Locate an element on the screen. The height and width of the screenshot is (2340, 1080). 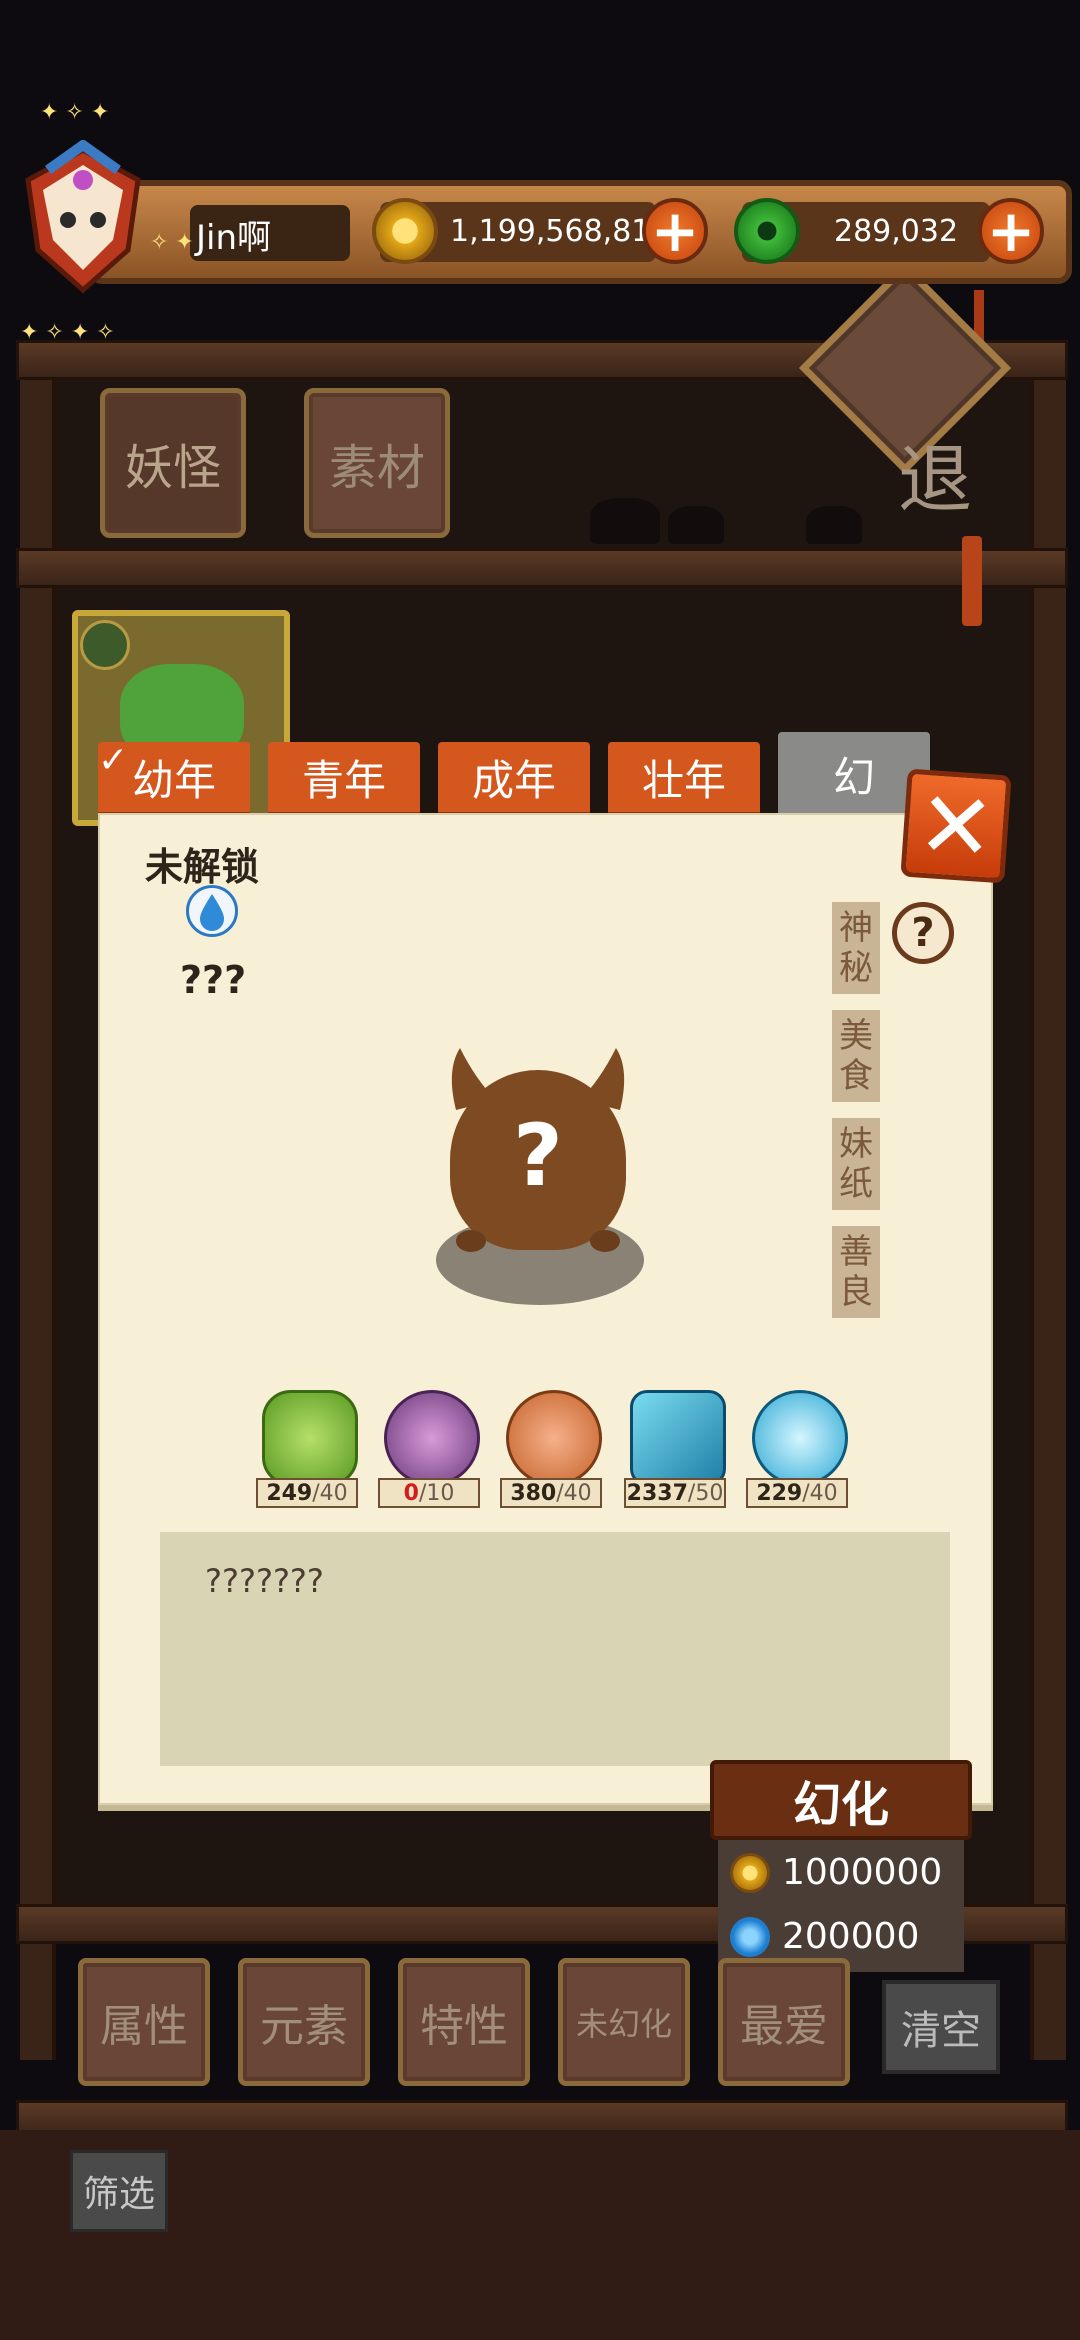
evolve-button: 幻化 is located at coordinates (841, 1800).